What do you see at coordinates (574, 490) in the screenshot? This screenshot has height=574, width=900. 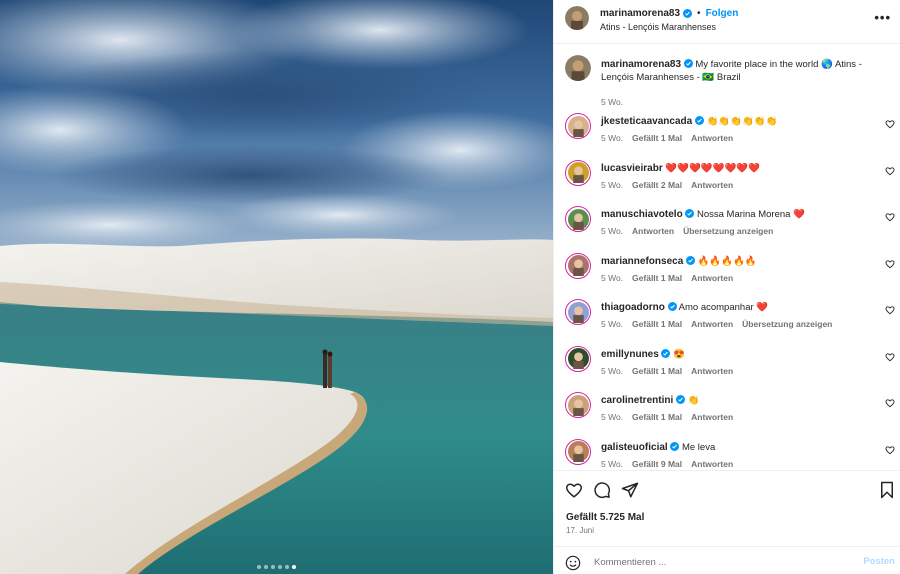 I see `heart-icon` at bounding box center [574, 490].